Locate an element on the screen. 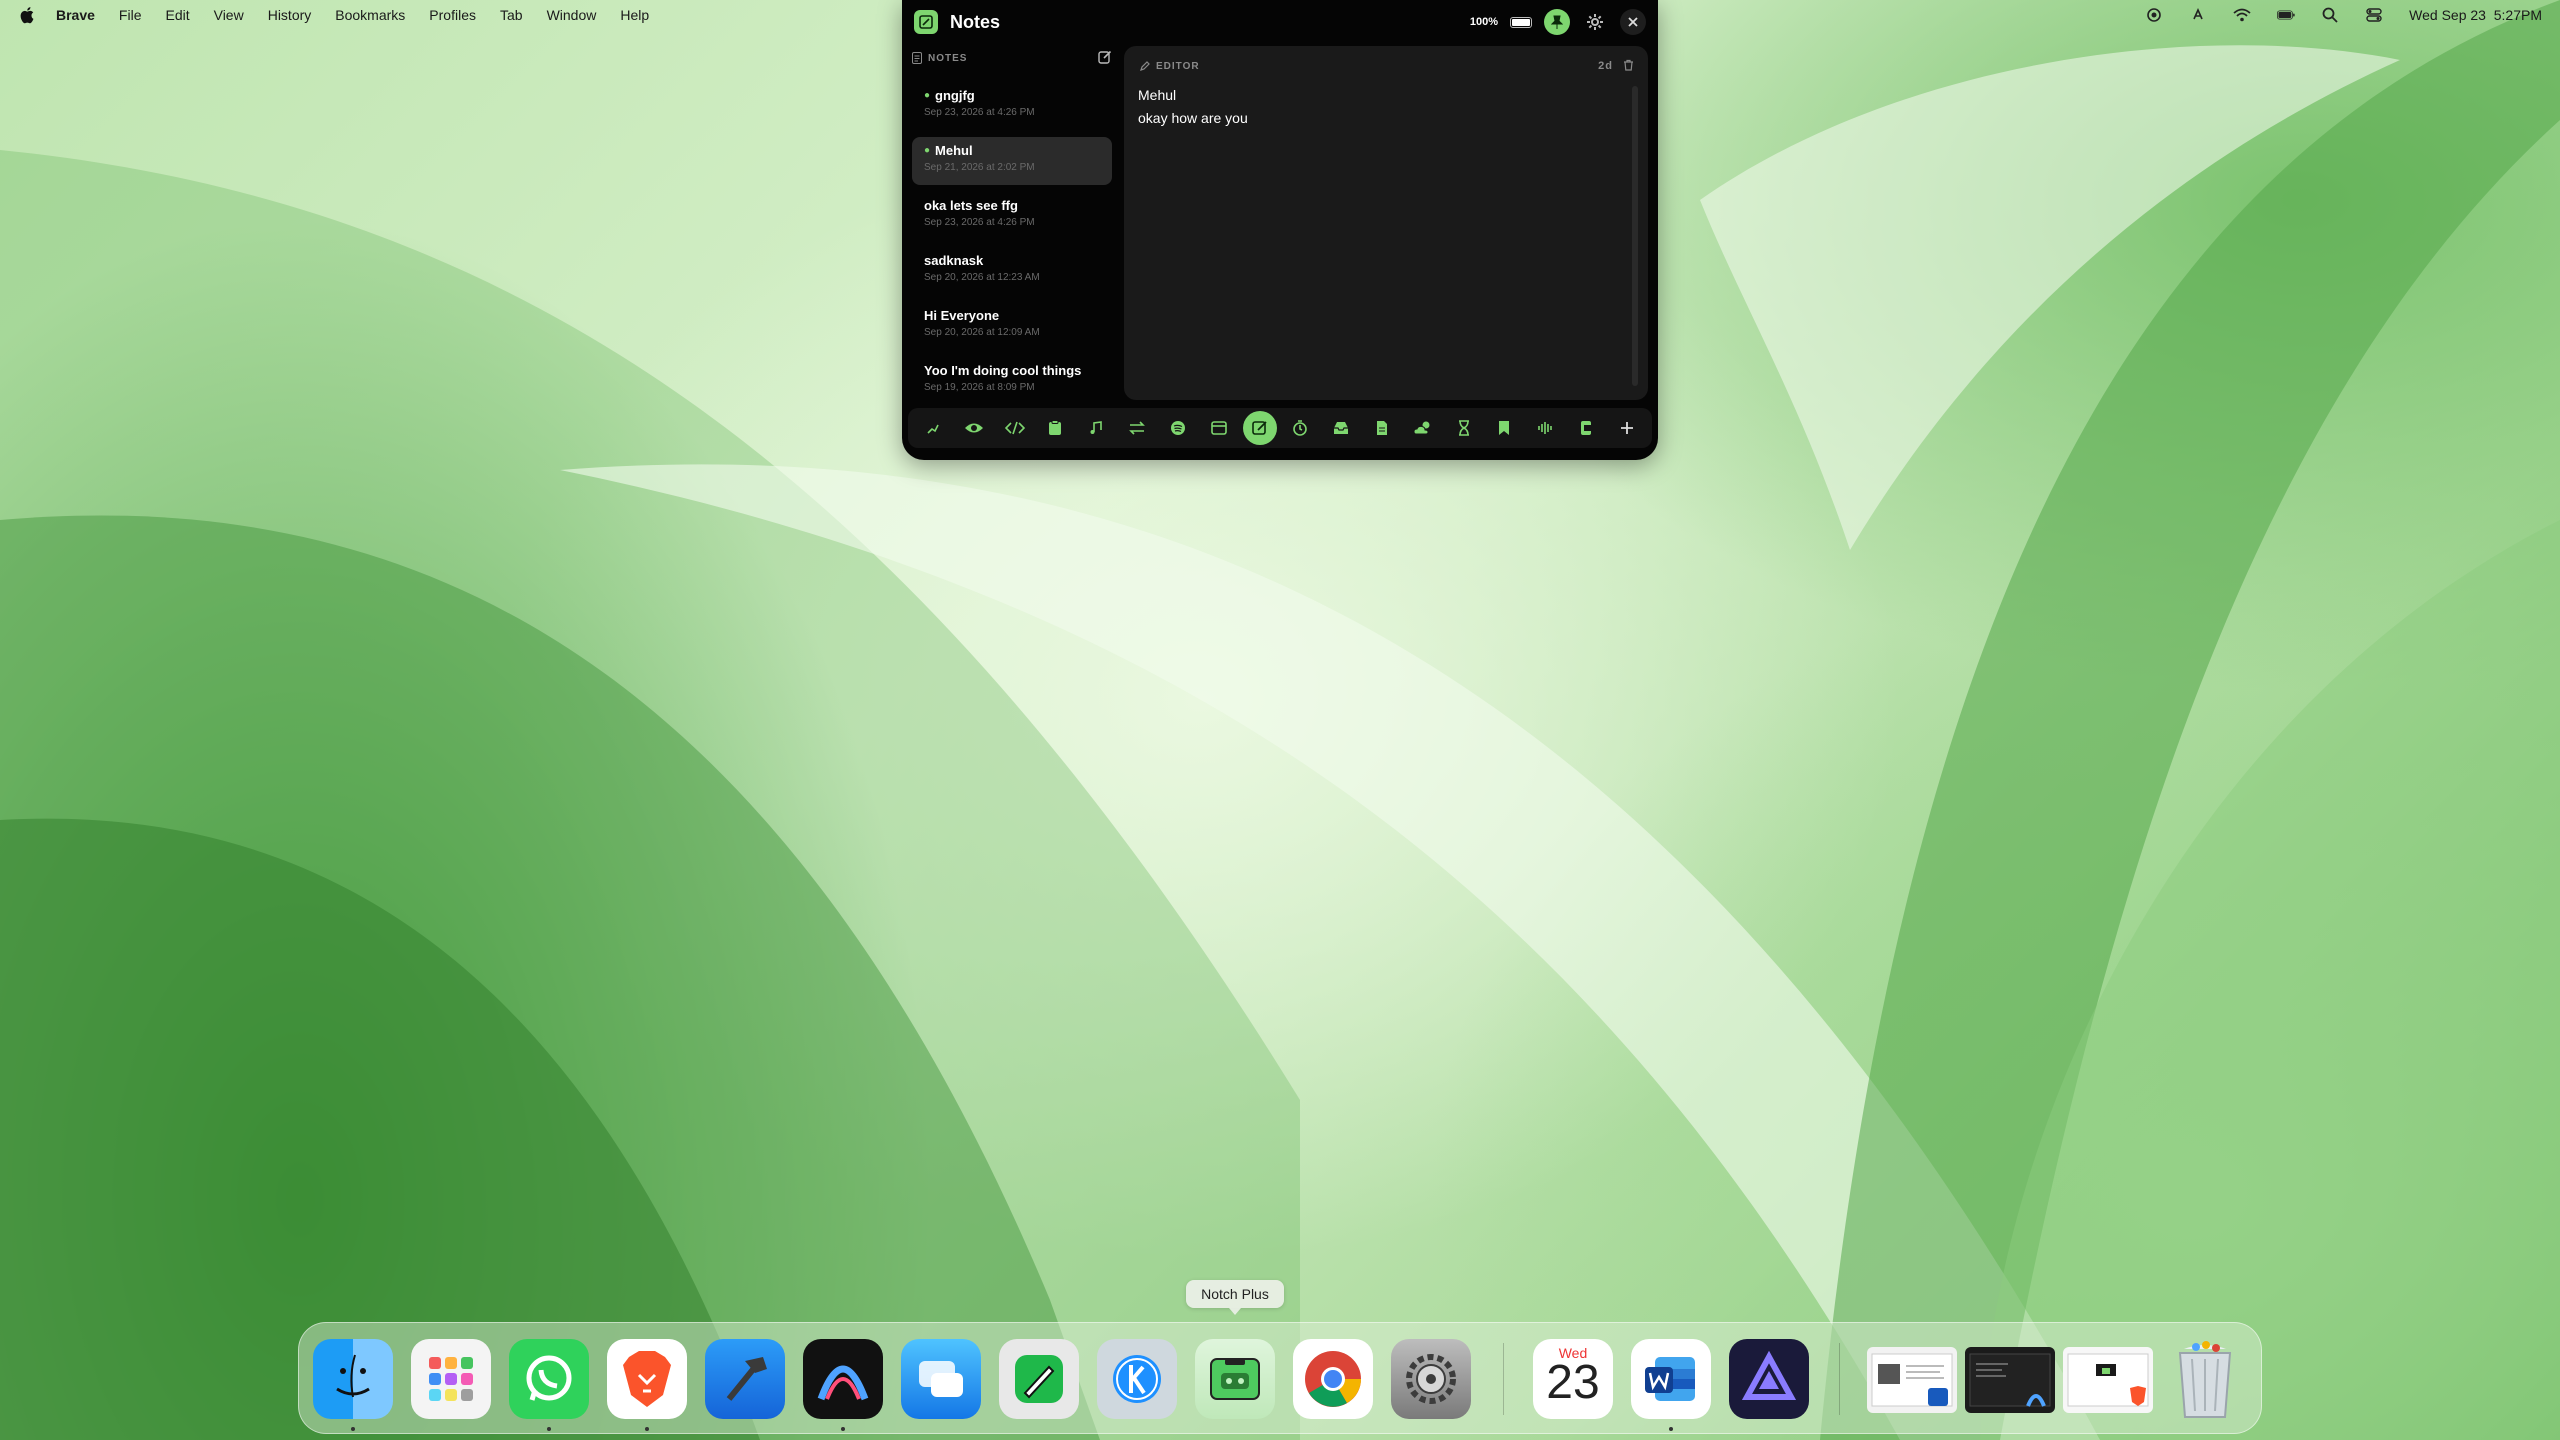 The image size is (2560, 1440). delete-note-trash-icon is located at coordinates (1628, 66).